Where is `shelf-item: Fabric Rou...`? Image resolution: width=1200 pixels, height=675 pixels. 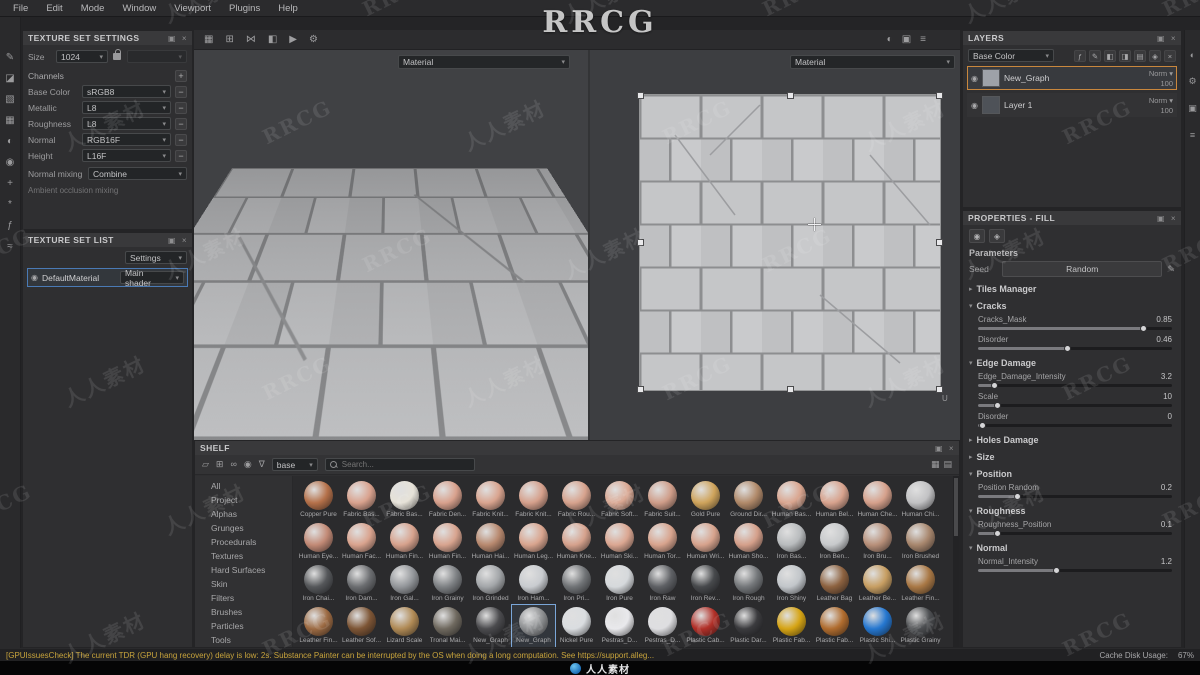
shelf-item: Fabric Rou... is located at coordinates (576, 500).